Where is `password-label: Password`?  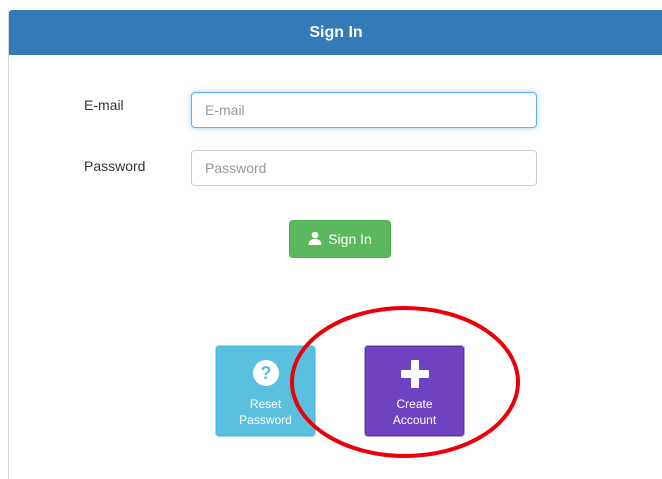 password-label: Password is located at coordinates (115, 166).